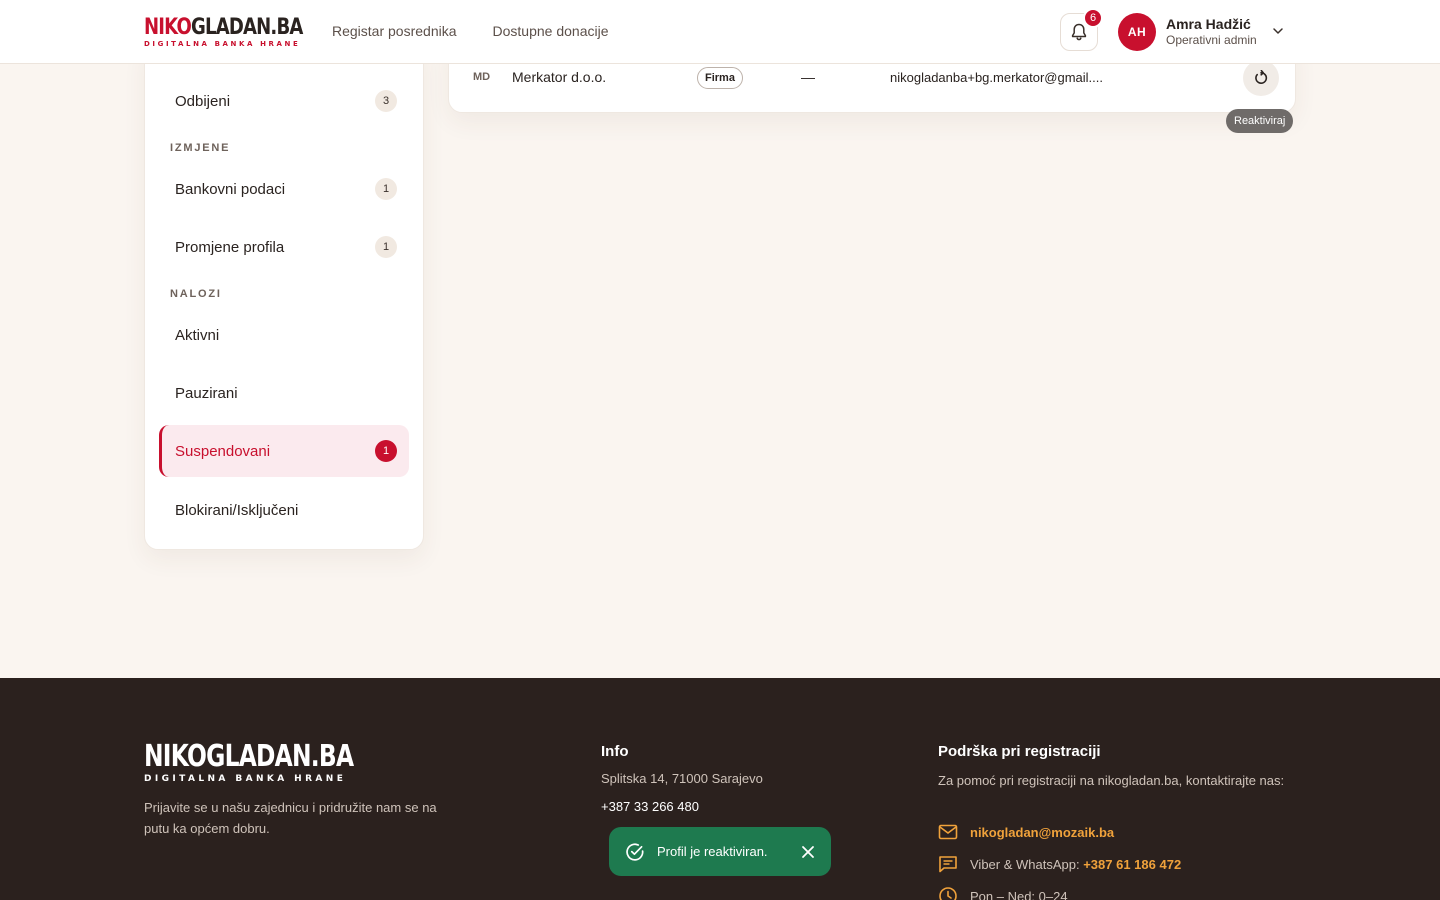 Image resolution: width=1440 pixels, height=900 pixels. I want to click on footer-support-title: Podrška pri registraciji, so click(1019, 751).